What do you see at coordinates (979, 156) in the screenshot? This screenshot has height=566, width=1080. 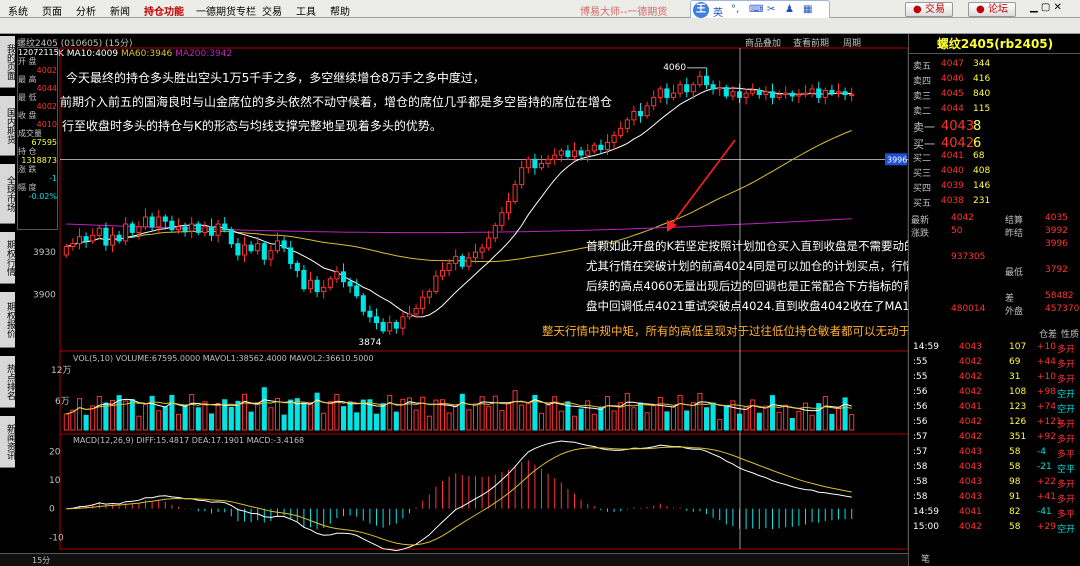 I see `bid-volume: 68` at bounding box center [979, 156].